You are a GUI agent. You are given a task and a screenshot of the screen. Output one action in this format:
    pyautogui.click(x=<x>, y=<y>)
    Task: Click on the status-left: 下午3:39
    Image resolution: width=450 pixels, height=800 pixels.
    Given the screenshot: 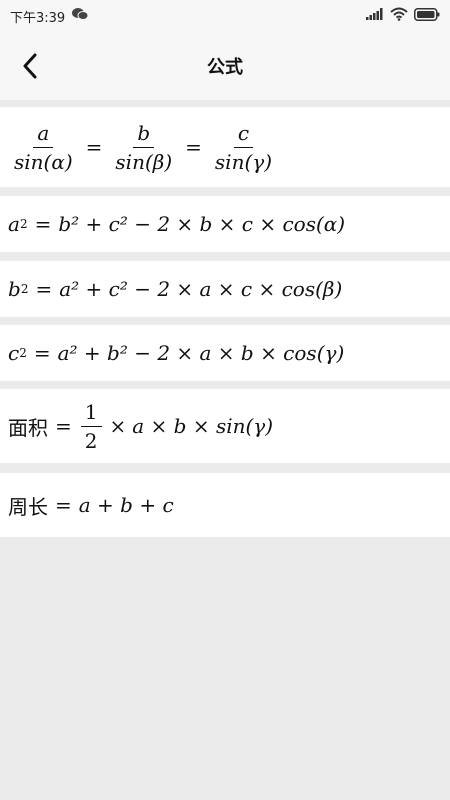 What is the action you would take?
    pyautogui.click(x=49, y=16)
    